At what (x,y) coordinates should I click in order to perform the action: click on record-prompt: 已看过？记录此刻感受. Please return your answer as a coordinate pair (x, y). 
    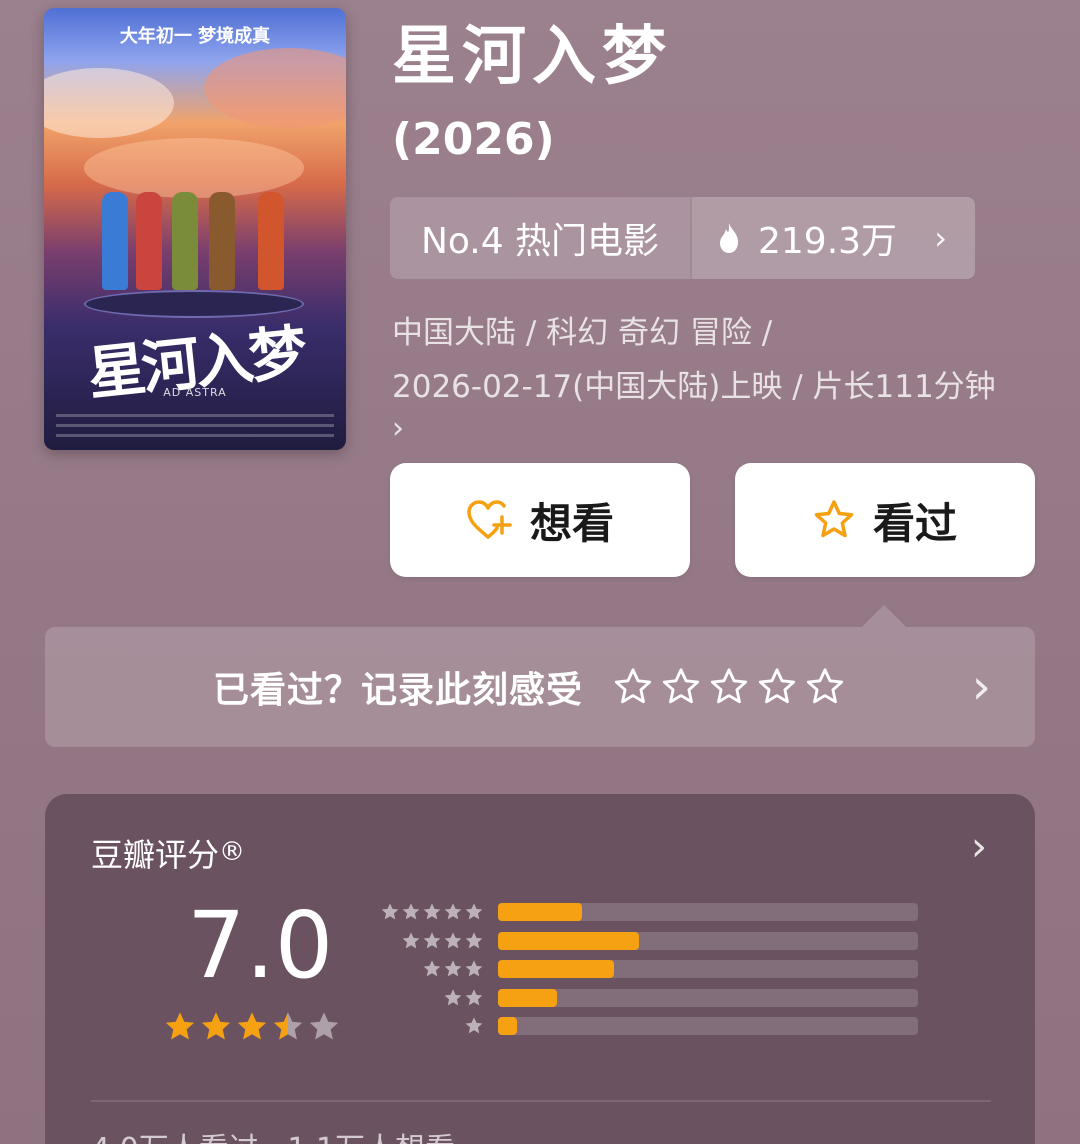
    Looking at the image, I should click on (398, 690).